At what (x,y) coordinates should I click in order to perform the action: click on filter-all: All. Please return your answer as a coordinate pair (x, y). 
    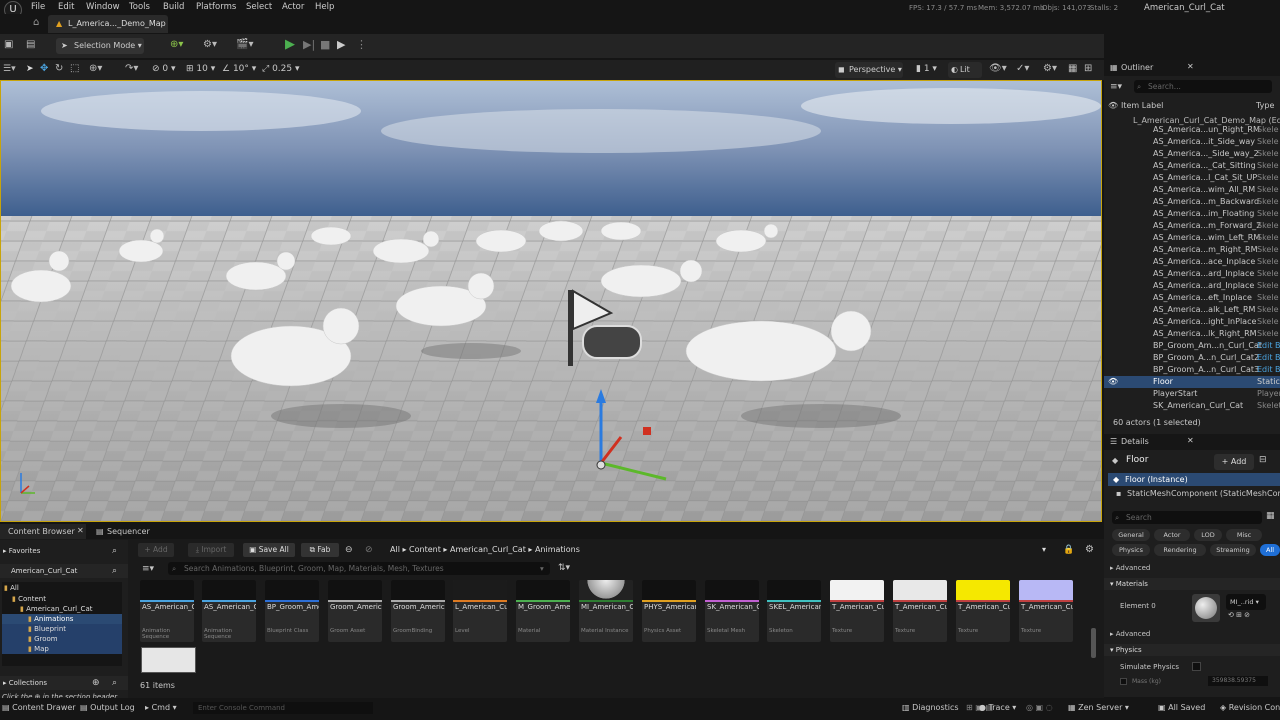
    Looking at the image, I should click on (1270, 550).